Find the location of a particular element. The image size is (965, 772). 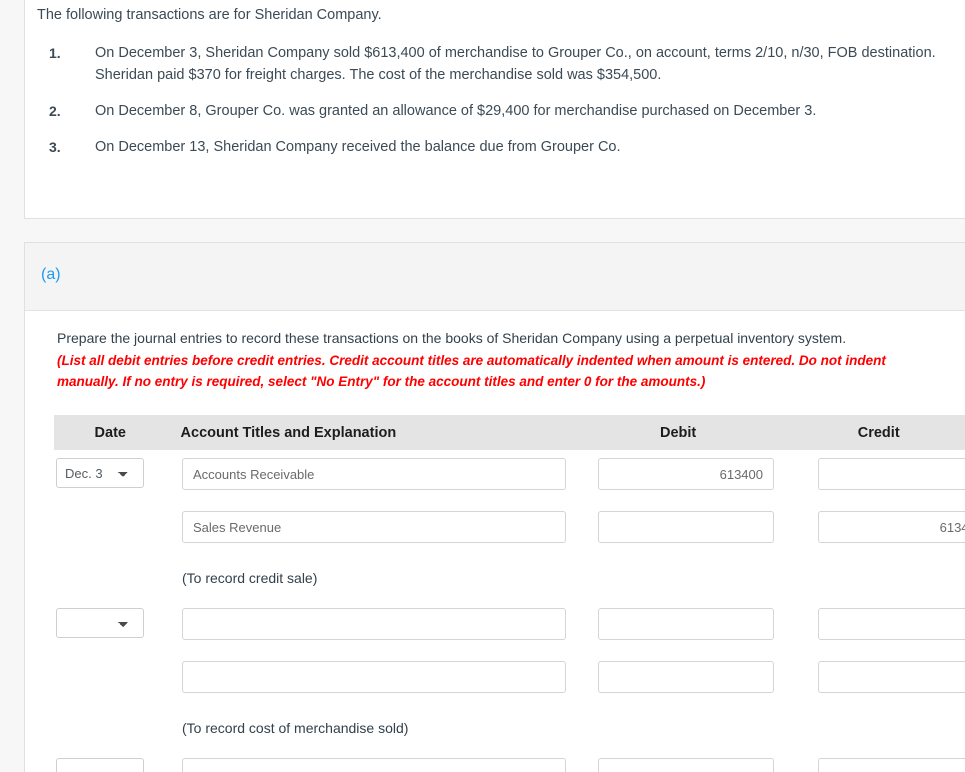

memo-row-2: (To record cost of merchandise sold) is located at coordinates (509, 728).